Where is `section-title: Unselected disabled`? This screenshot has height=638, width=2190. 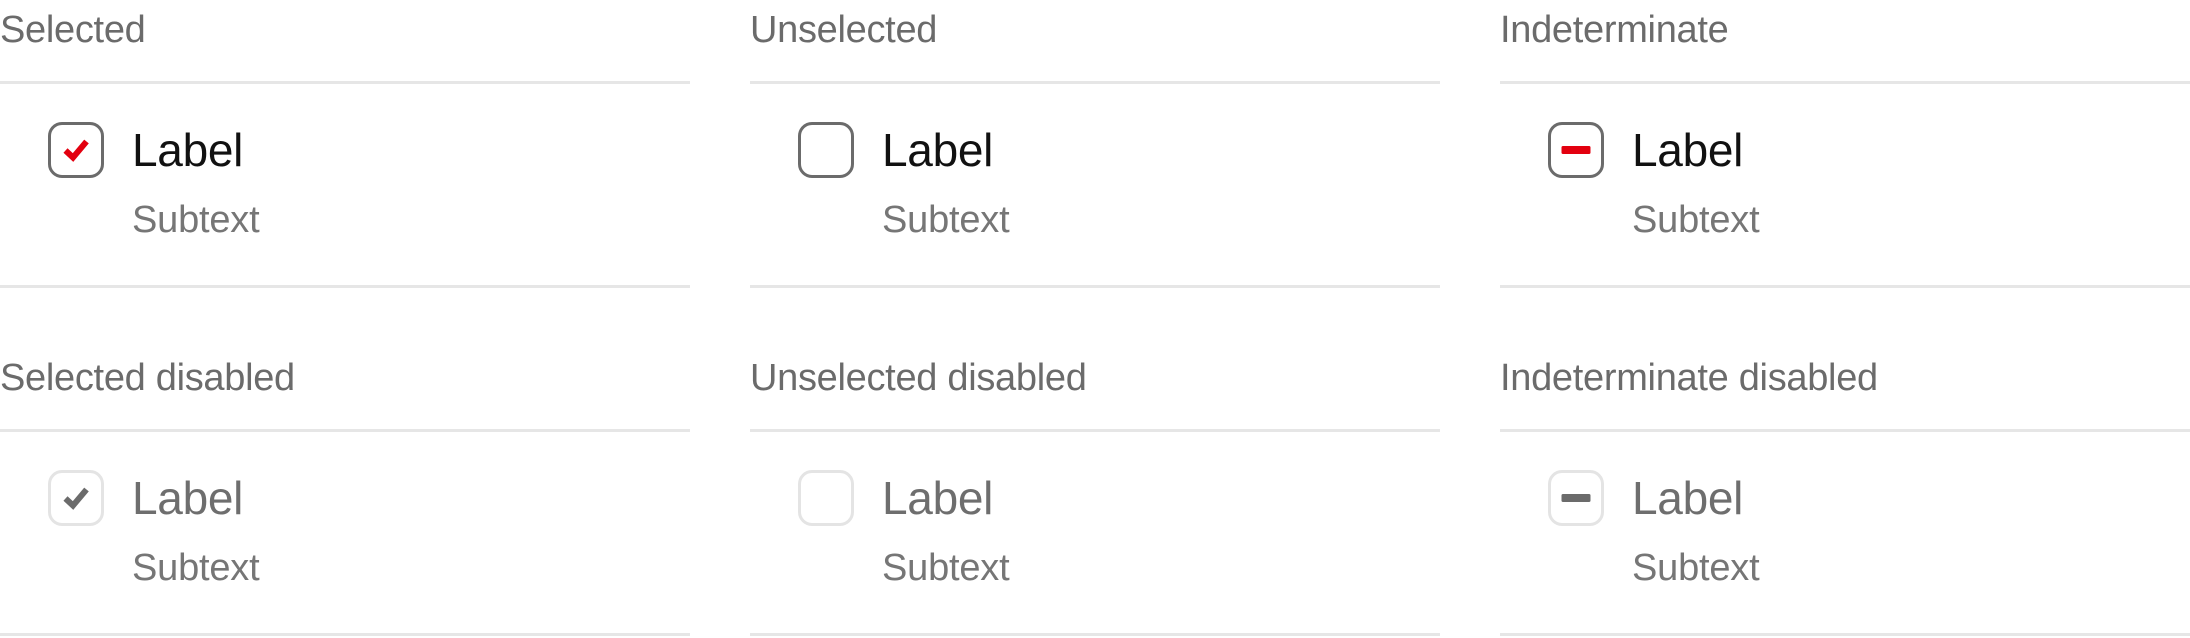
section-title: Unselected disabled is located at coordinates (918, 378).